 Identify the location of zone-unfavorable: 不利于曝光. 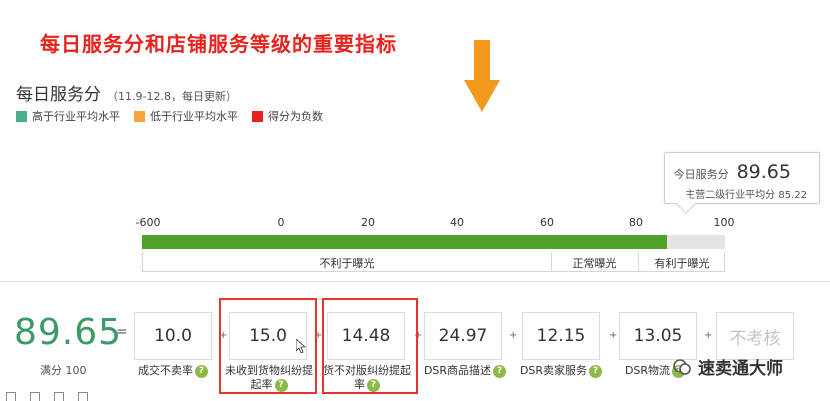
(347, 263).